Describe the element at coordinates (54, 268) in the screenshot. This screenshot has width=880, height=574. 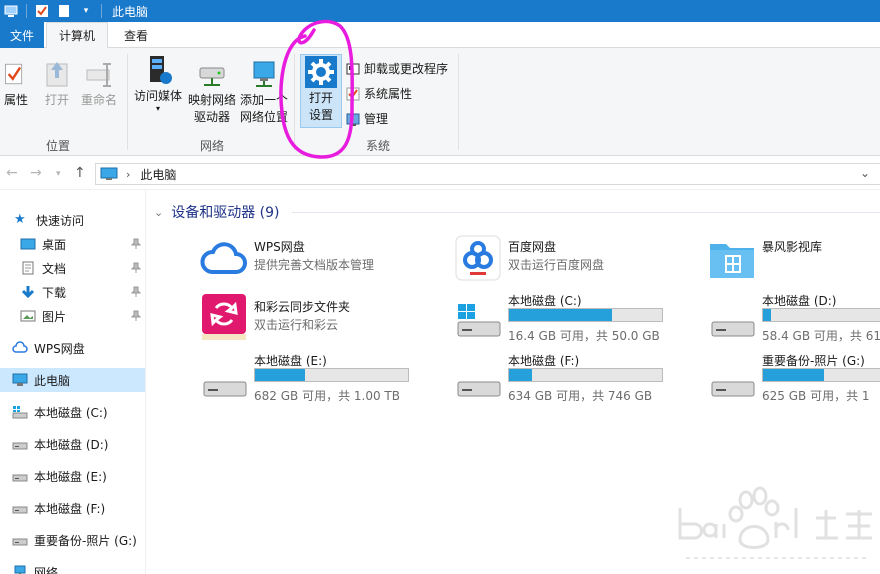
I see `sidebar-item-label: 文档` at that location.